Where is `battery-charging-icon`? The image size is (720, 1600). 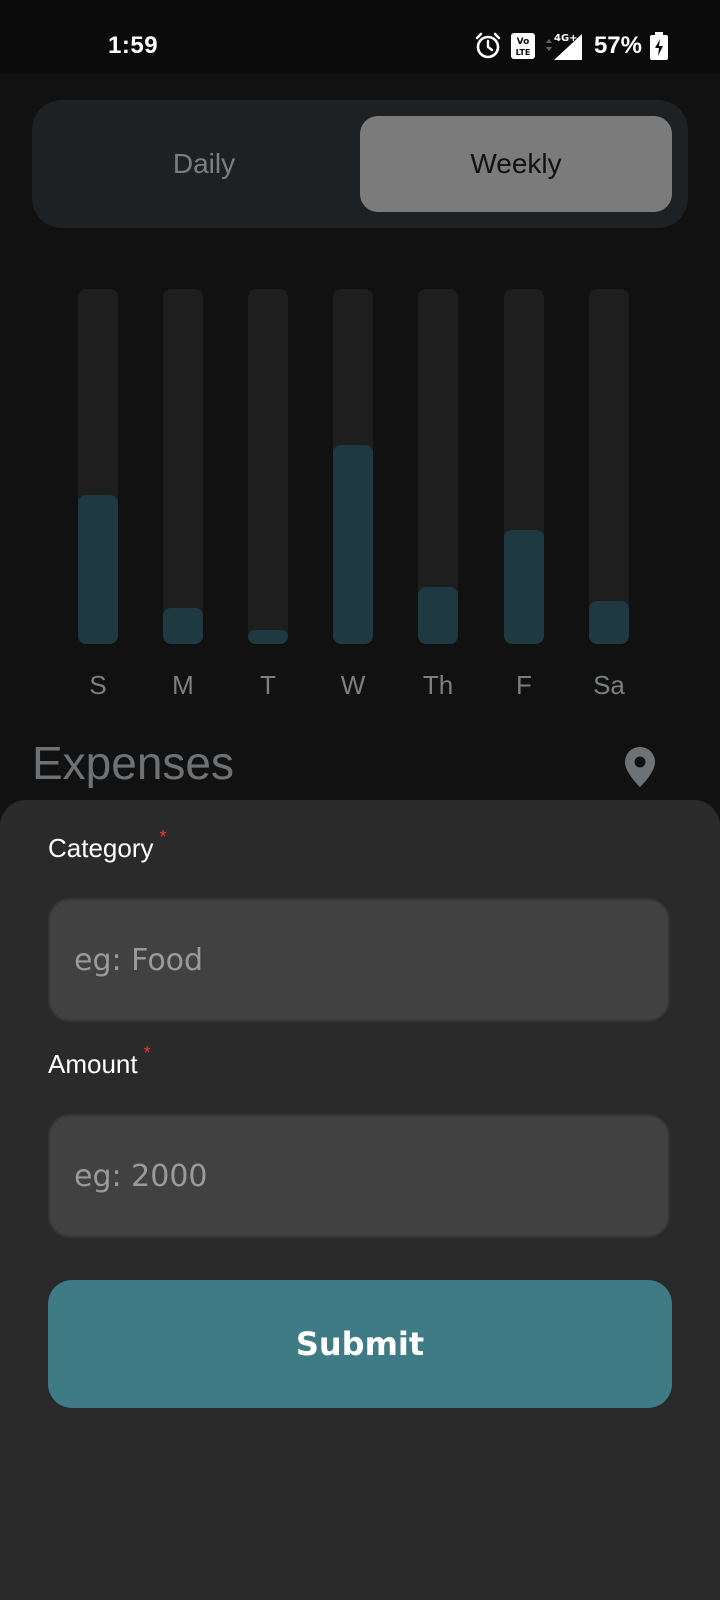
battery-charging-icon is located at coordinates (659, 46).